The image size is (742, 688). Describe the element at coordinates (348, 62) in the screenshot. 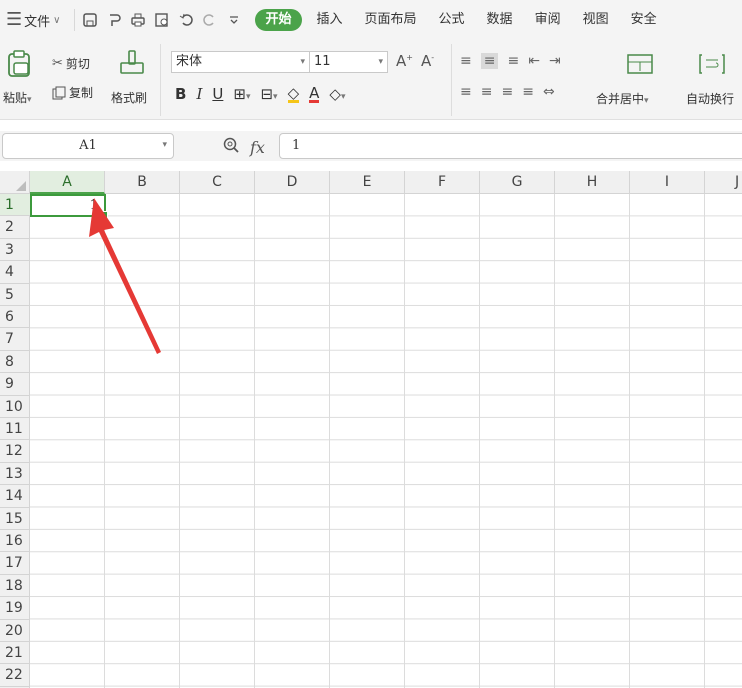

I see `font-size-select: 11 ▾` at that location.